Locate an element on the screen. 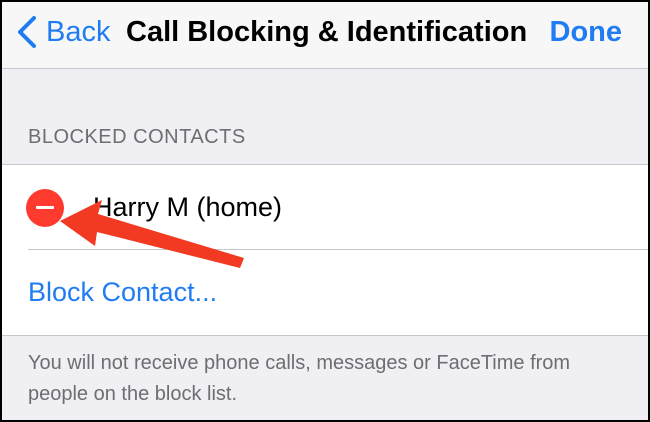  back-button: Back is located at coordinates (62, 32).